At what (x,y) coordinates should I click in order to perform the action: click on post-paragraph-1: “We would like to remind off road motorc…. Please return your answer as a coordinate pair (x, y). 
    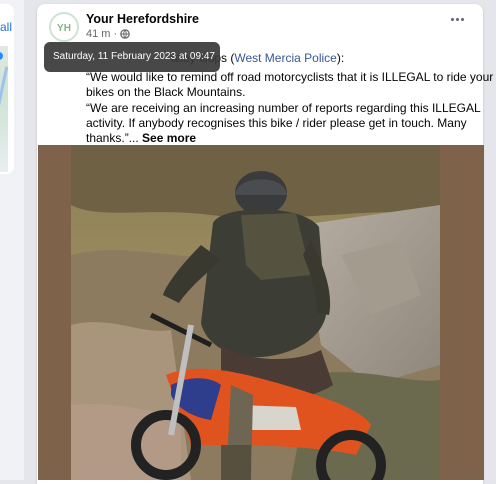
    Looking at the image, I should click on (290, 84).